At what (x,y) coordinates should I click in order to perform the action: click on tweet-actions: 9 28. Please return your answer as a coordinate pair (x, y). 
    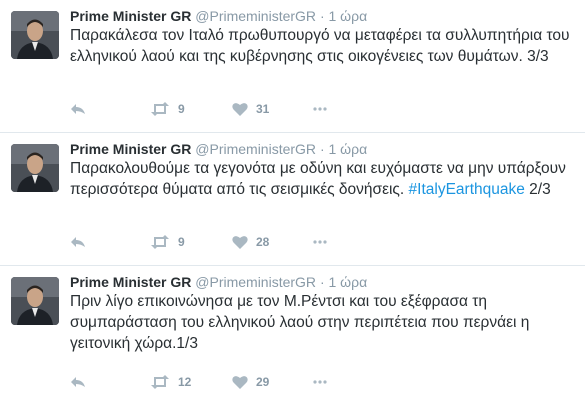
    Looking at the image, I should click on (199, 242).